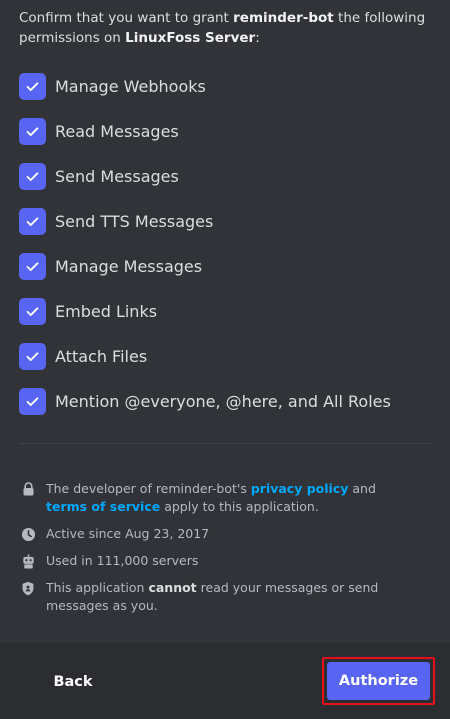  What do you see at coordinates (106, 311) in the screenshot?
I see `permission-label: Embed Links` at bounding box center [106, 311].